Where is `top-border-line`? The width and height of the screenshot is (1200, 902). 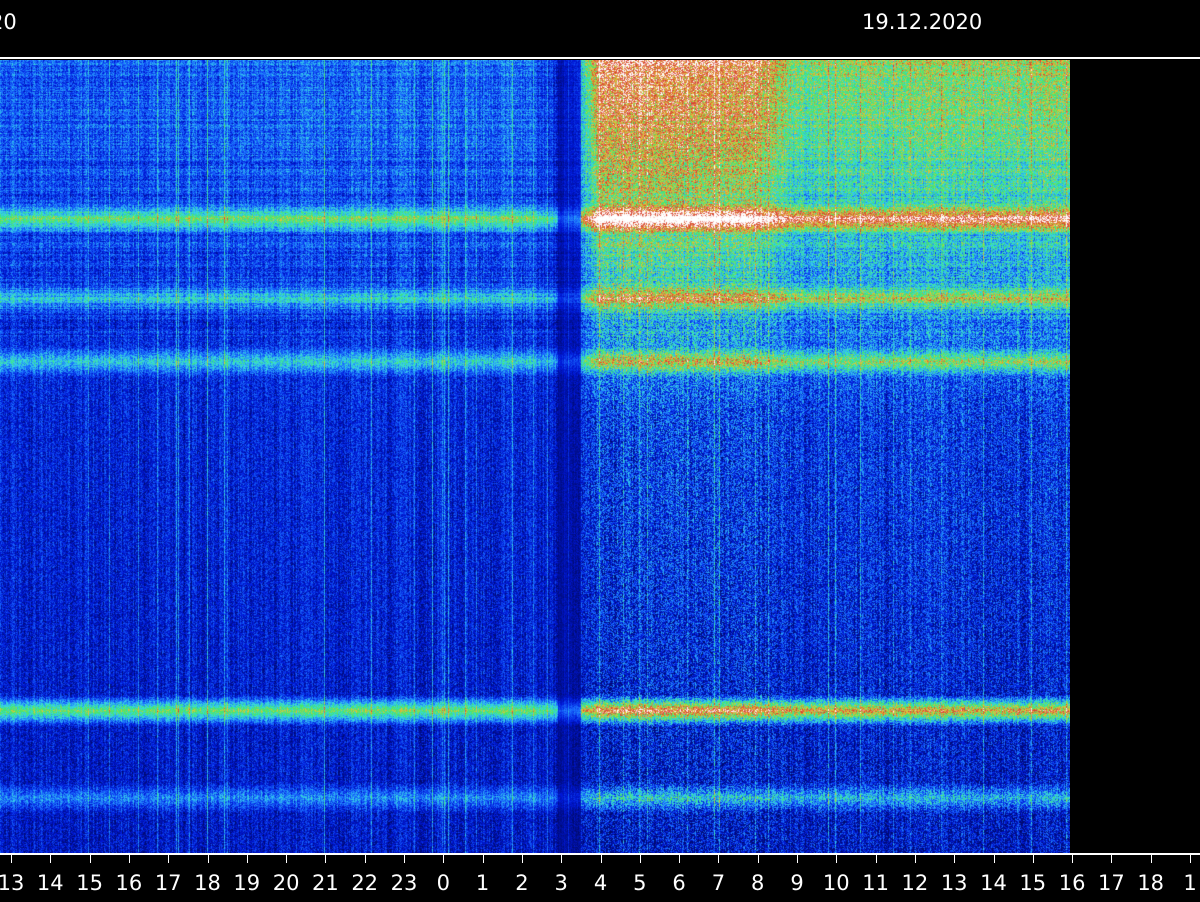
top-border-line is located at coordinates (600, 58).